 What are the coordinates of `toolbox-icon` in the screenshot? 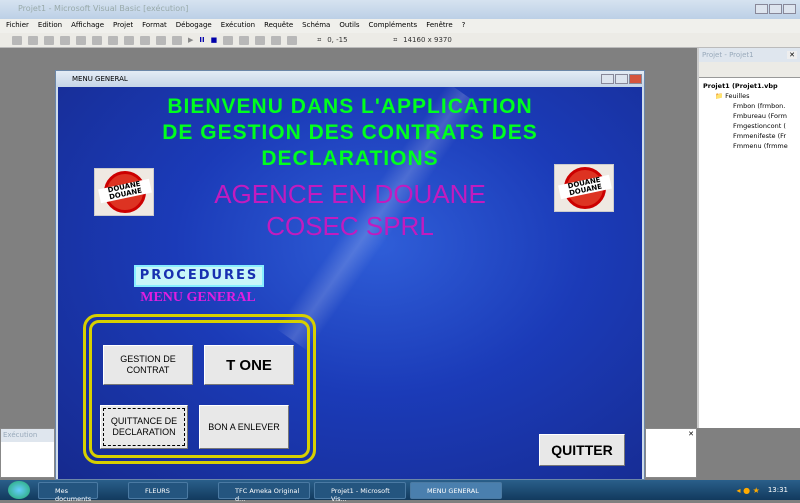 It's located at (292, 40).